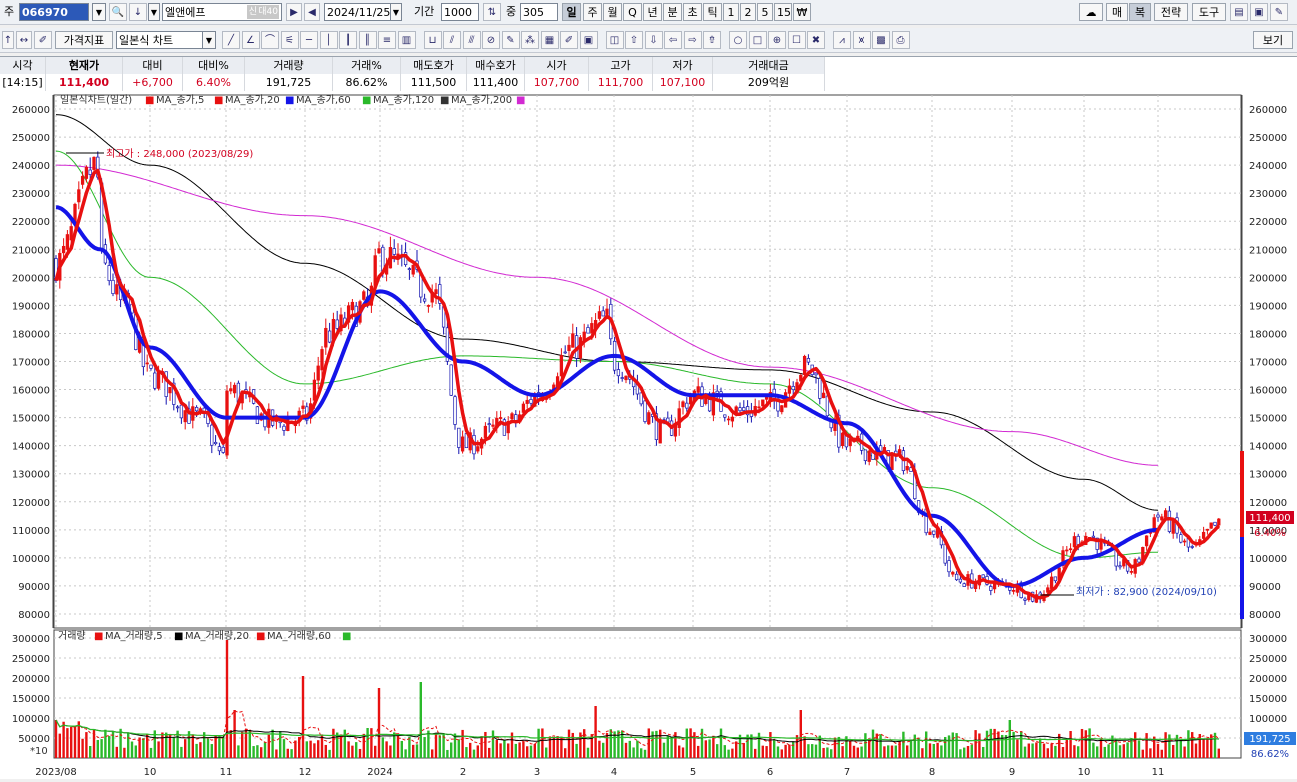 This screenshot has width=1297, height=782. What do you see at coordinates (270, 40) in the screenshot?
I see `draw-tool-icon: ⌒` at bounding box center [270, 40].